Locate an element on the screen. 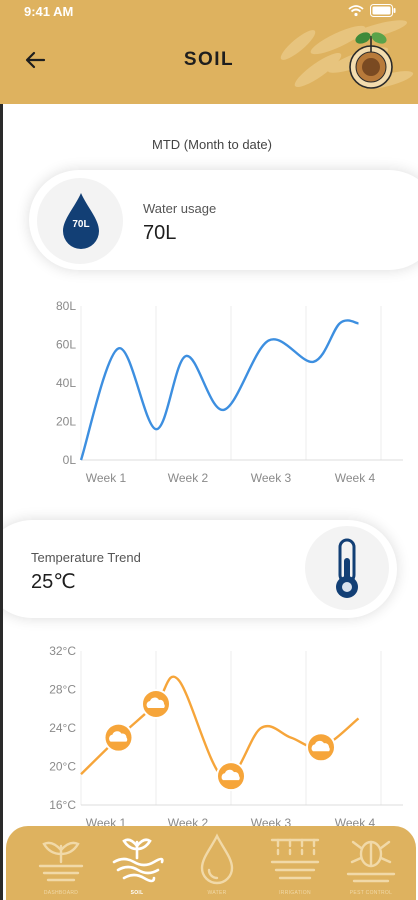  temperature-label: Temperature Trend is located at coordinates (86, 557).